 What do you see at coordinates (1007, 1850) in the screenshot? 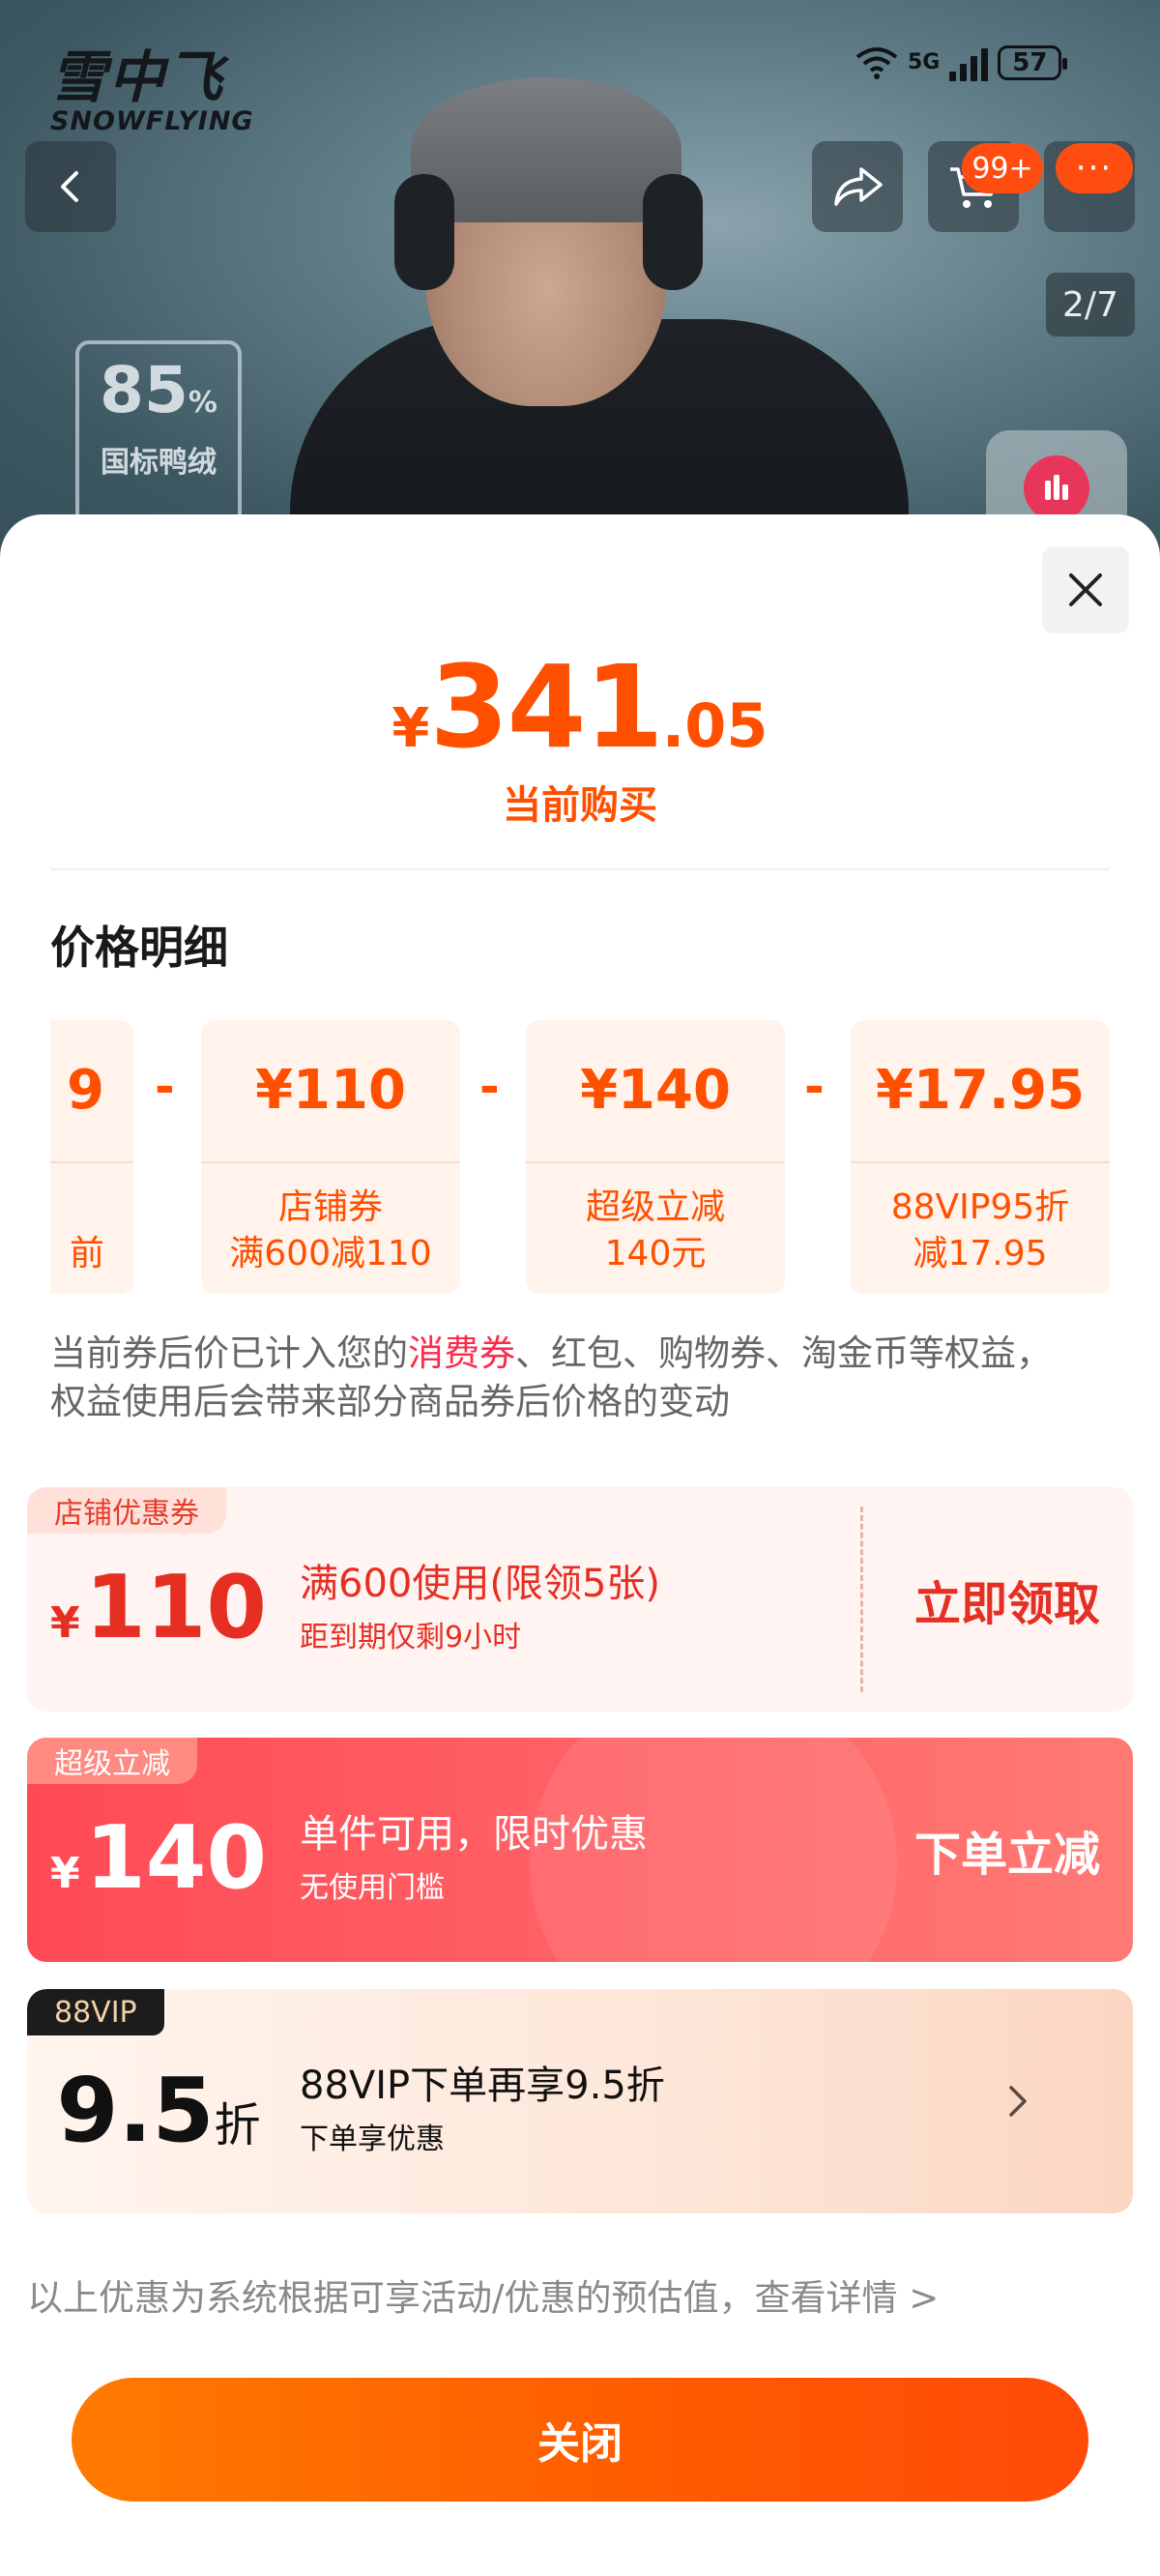
I see `order-discount-label: 下单立减` at bounding box center [1007, 1850].